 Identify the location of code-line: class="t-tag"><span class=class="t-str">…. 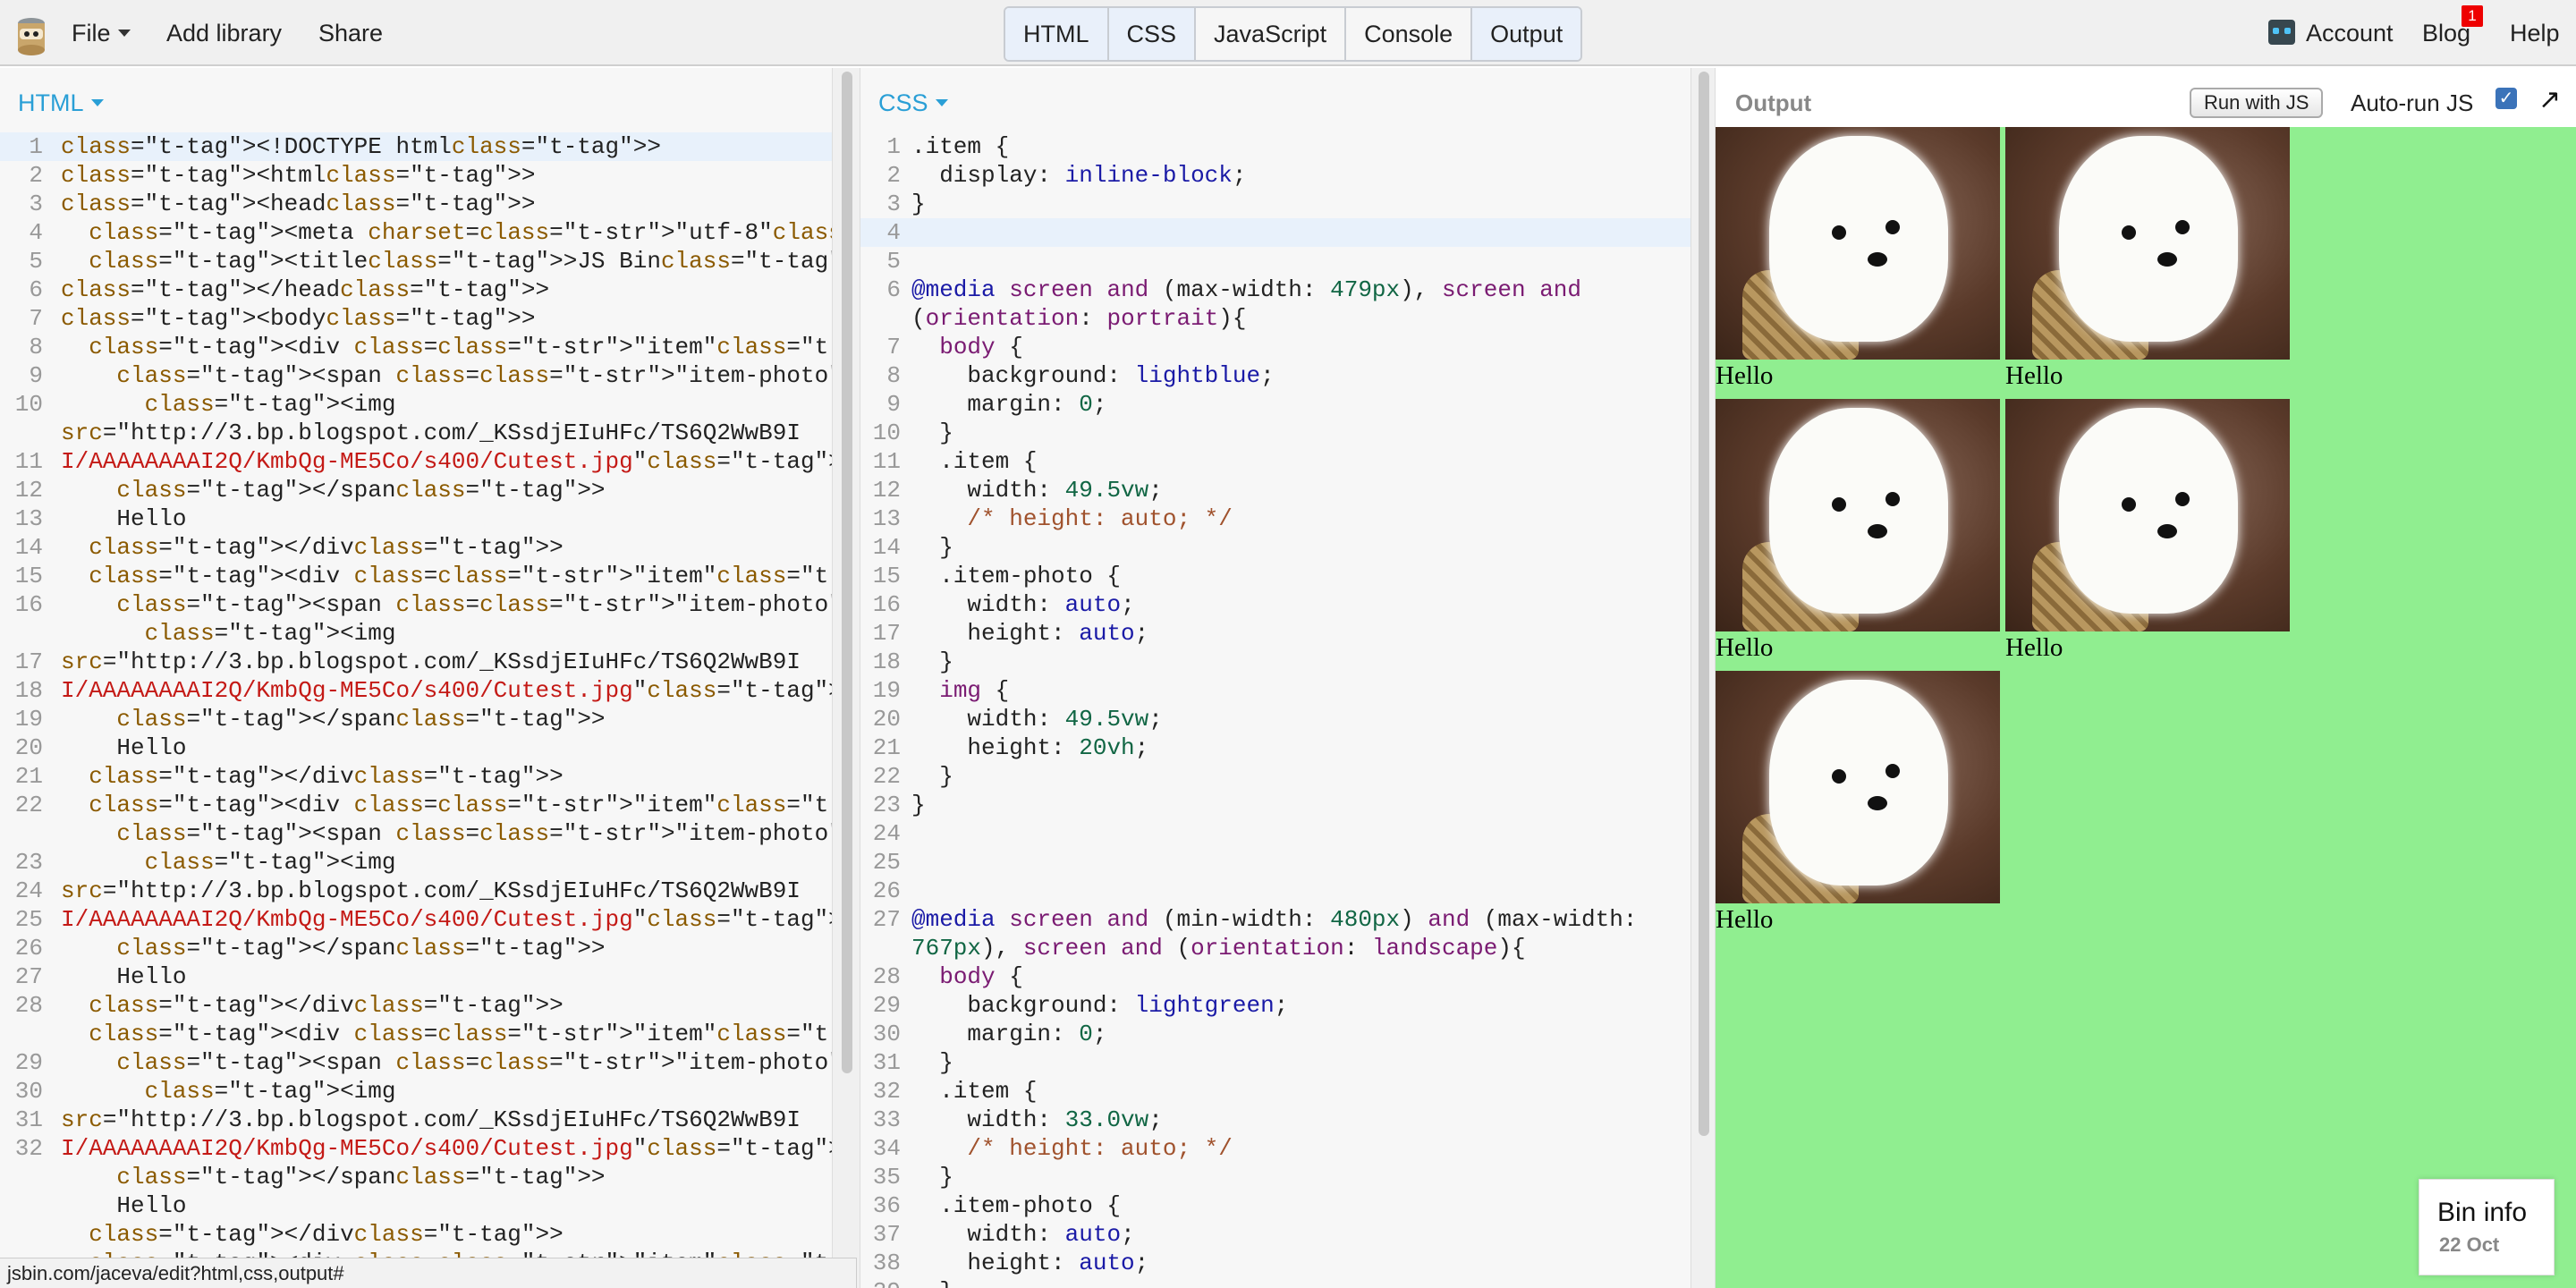
(416, 833).